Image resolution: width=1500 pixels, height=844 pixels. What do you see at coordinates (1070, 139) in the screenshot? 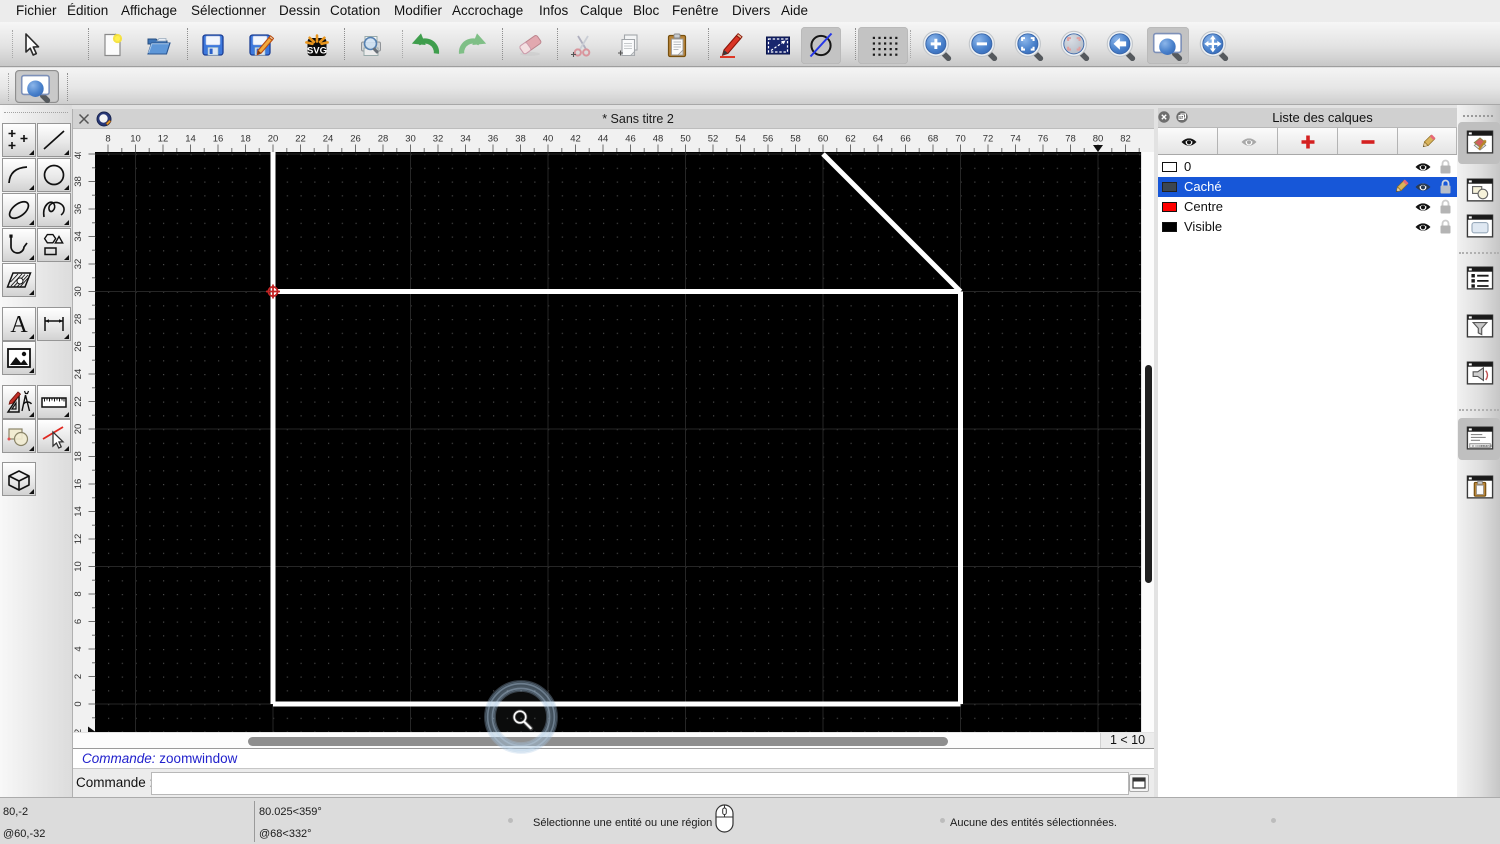
I see `svg-text: 78` at bounding box center [1070, 139].